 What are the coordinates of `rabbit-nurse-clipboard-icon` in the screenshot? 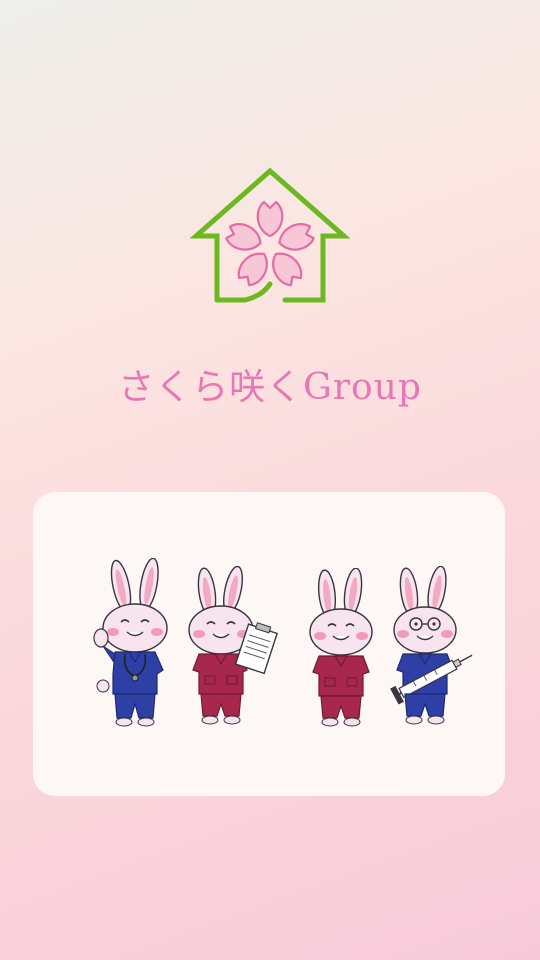 It's located at (233, 645).